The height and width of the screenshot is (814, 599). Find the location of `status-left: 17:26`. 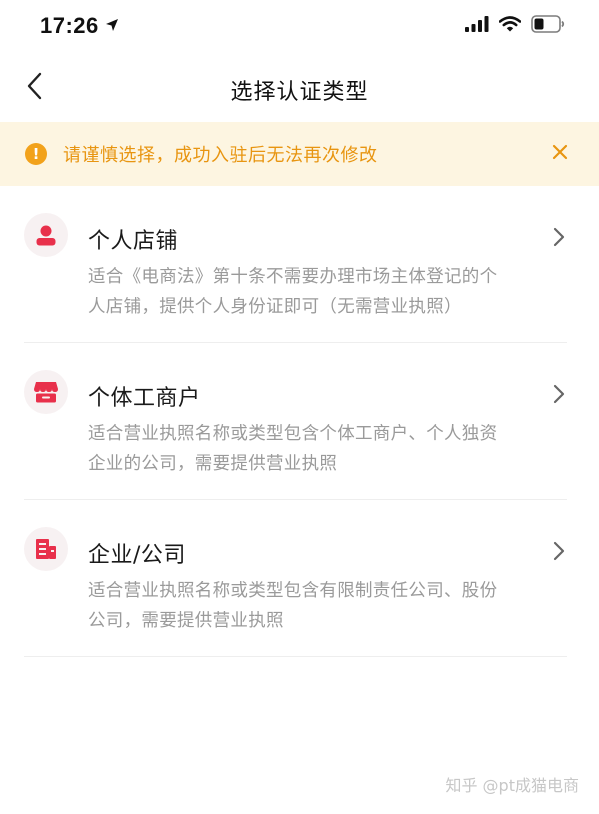

status-left: 17:26 is located at coordinates (79, 26).